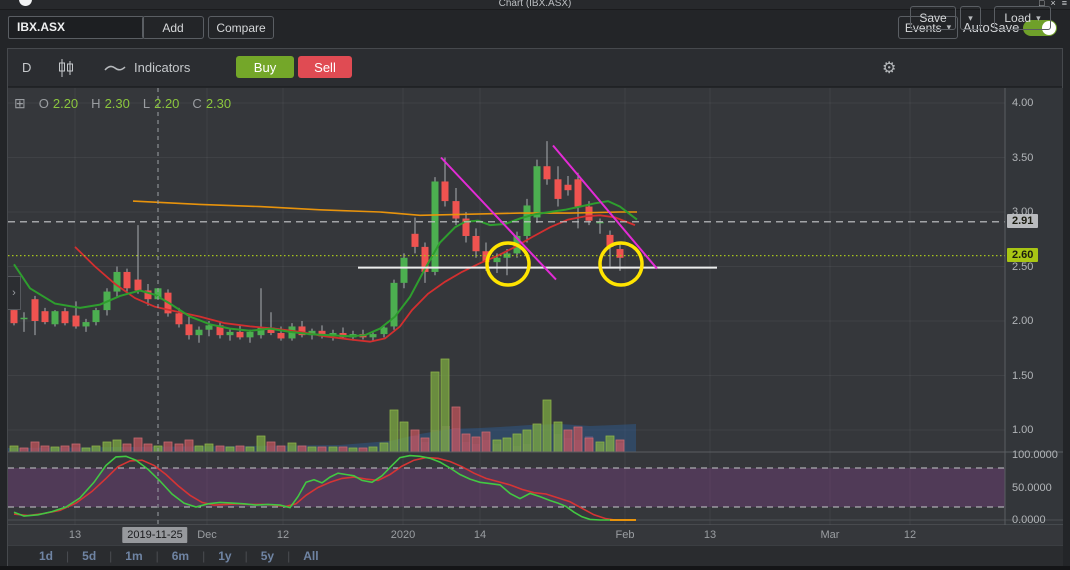 The image size is (1070, 570). Describe the element at coordinates (1023, 375) in the screenshot. I see `price-tick-label: 1.50` at that location.